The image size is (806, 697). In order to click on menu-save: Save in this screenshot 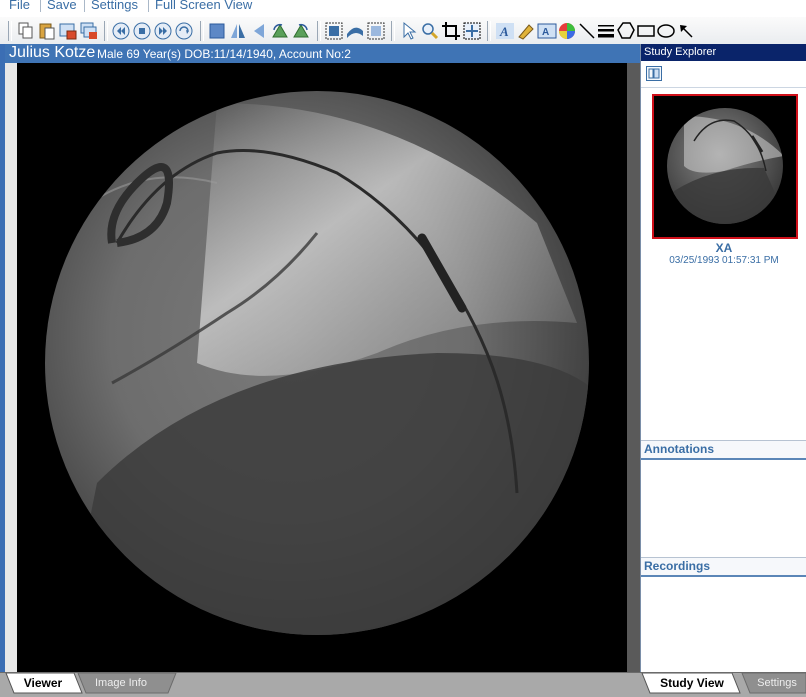, I will do `click(62, 5)`.